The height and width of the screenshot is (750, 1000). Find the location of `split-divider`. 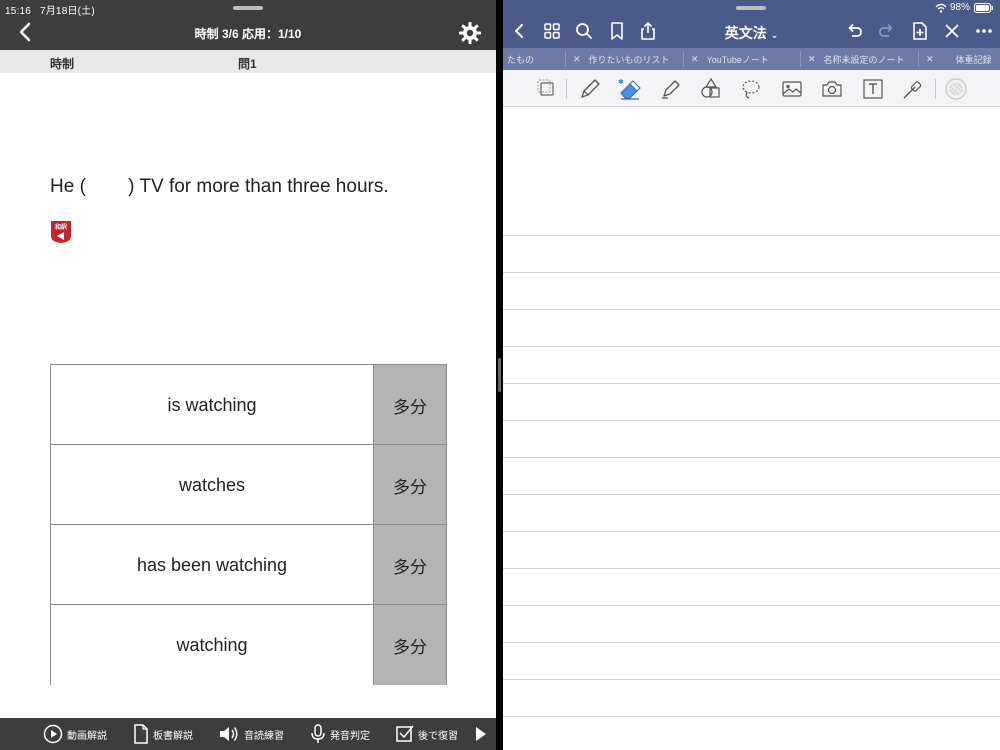

split-divider is located at coordinates (499, 375).